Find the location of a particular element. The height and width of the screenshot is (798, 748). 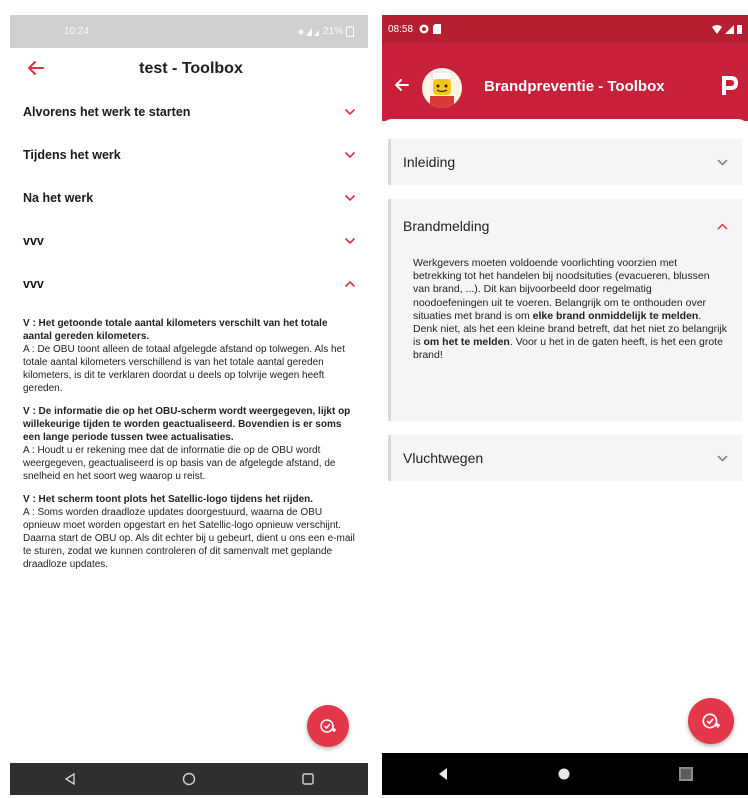

notification-icons is located at coordinates (430, 29).